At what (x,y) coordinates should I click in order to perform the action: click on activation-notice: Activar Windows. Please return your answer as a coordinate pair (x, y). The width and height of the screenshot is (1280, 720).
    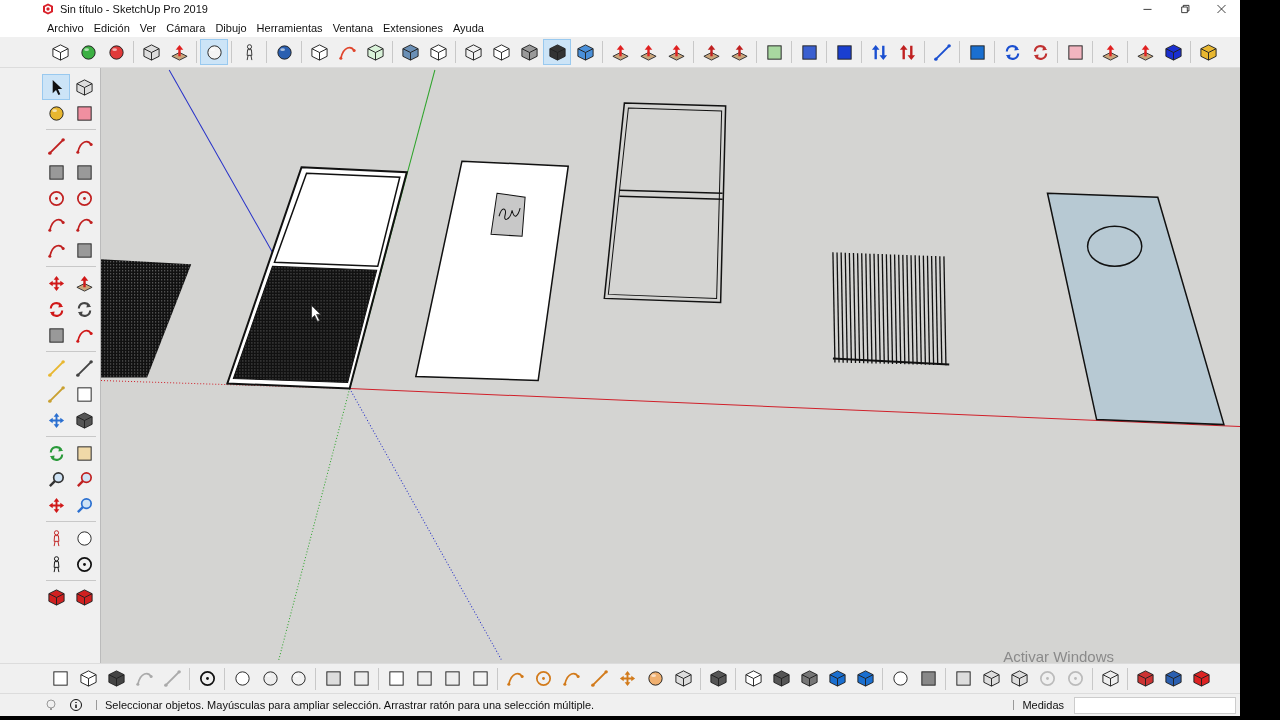
    Looking at the image, I should click on (1058, 655).